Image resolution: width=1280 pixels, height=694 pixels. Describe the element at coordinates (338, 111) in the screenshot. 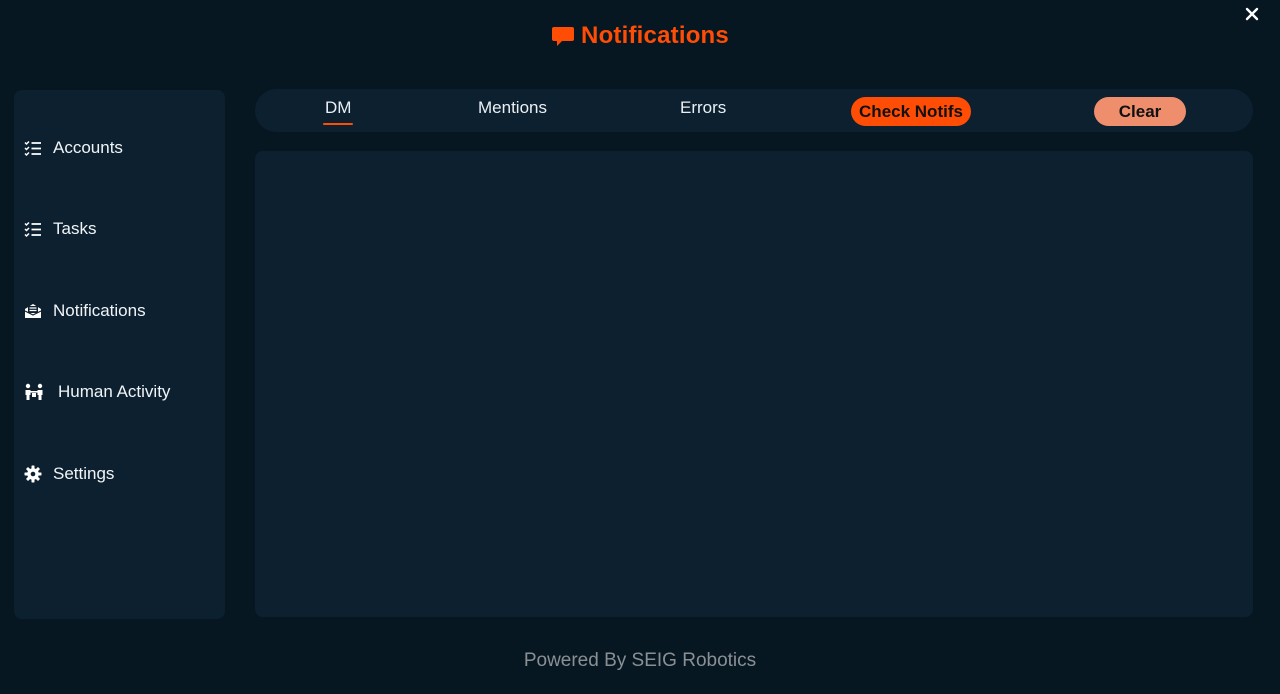

I see `tab-dm: DM` at that location.